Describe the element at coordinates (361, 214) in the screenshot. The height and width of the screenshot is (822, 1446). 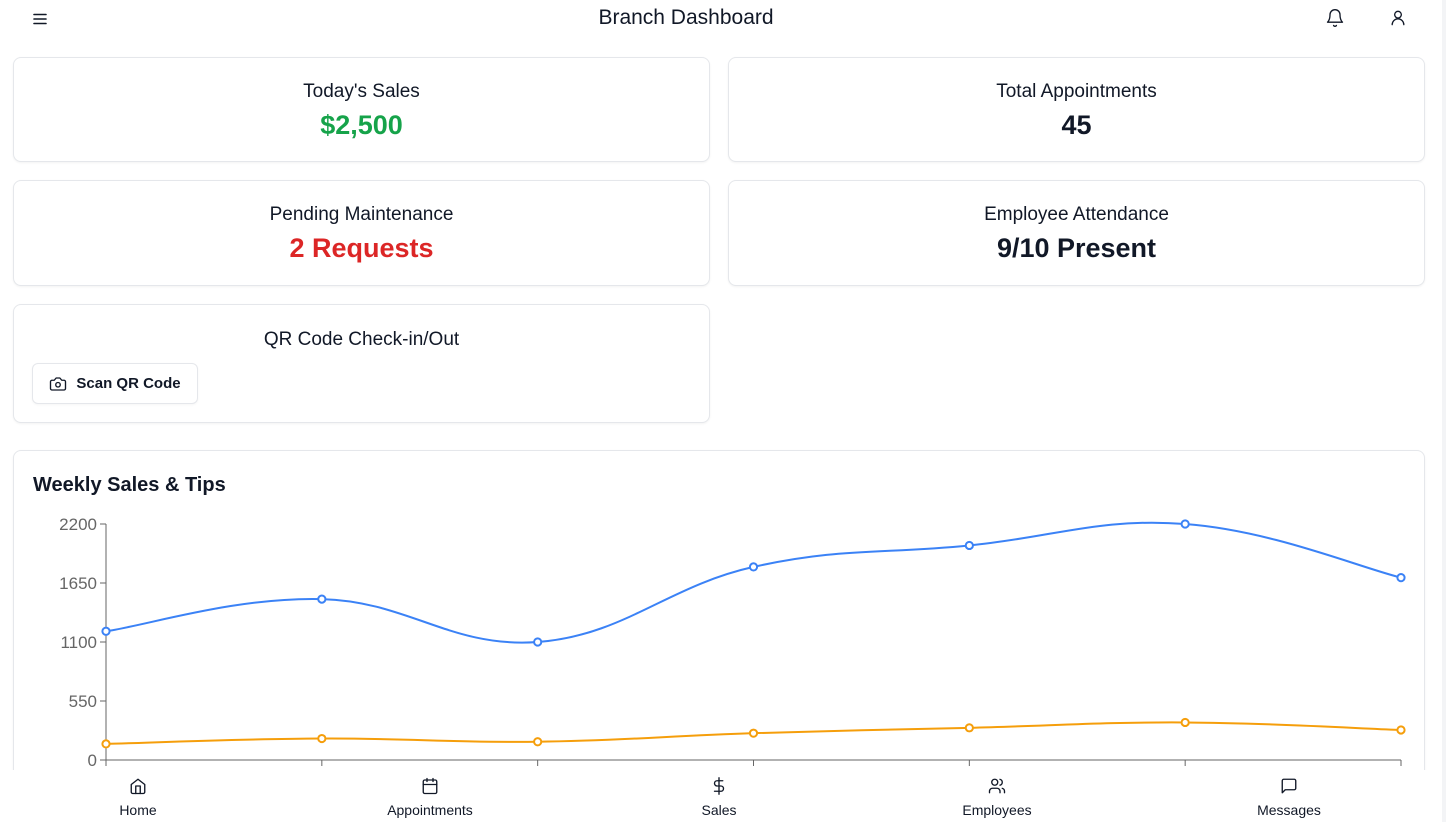
I see `stat-title: Pending Maintenance` at that location.